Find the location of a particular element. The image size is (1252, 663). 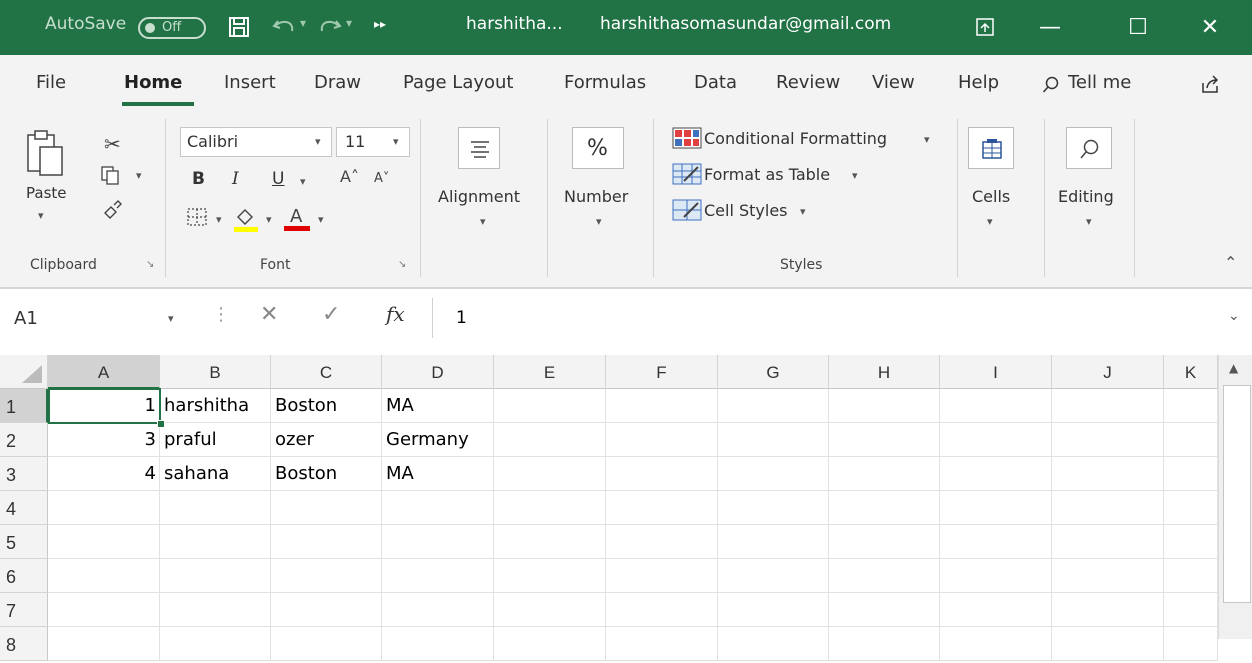

cell-f4 is located at coordinates (662, 508).